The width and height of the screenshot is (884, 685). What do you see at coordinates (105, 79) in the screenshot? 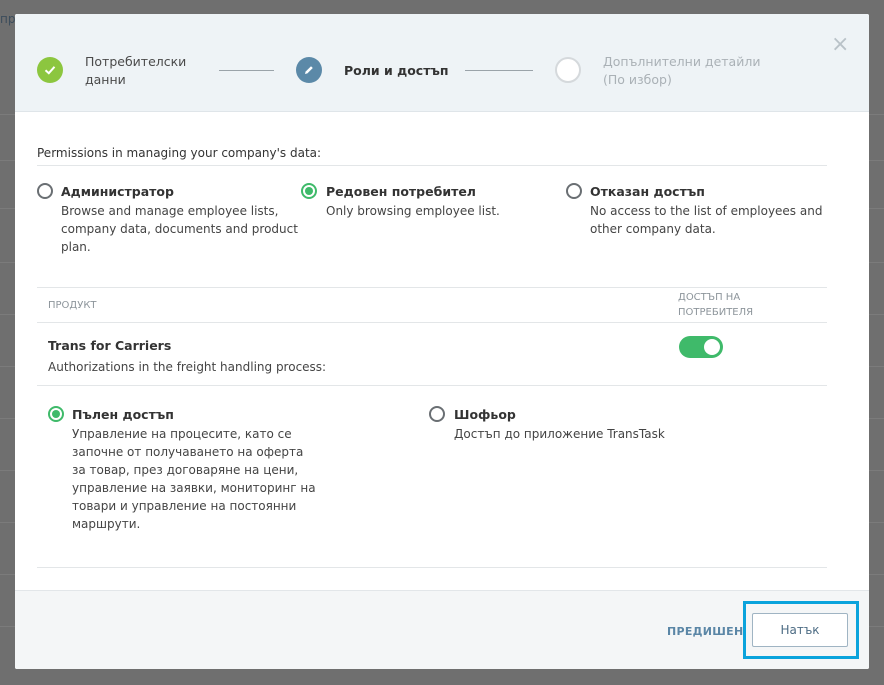
I see `step-1-label-line2: данни` at bounding box center [105, 79].